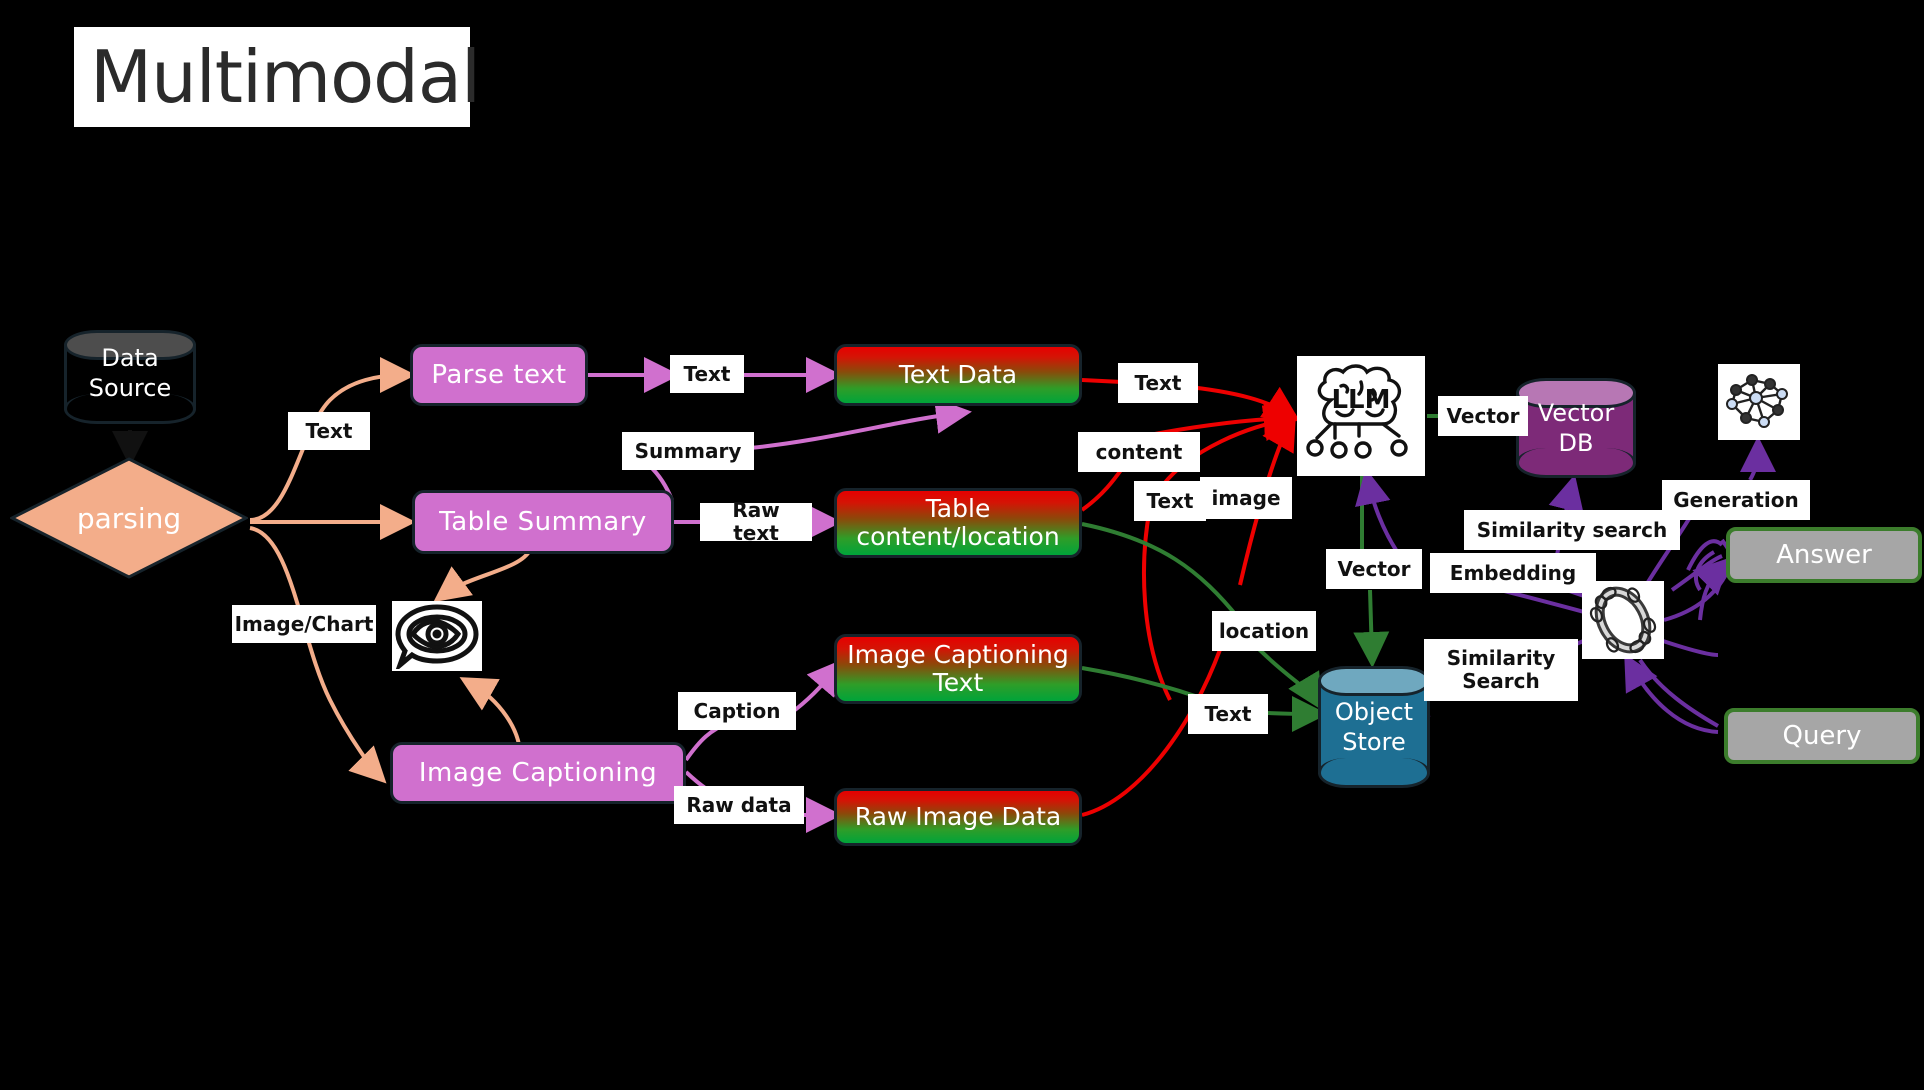 The height and width of the screenshot is (1090, 1924). Describe the element at coordinates (1483, 416) in the screenshot. I see `edge-label-vector-to-db: Vector` at that location.